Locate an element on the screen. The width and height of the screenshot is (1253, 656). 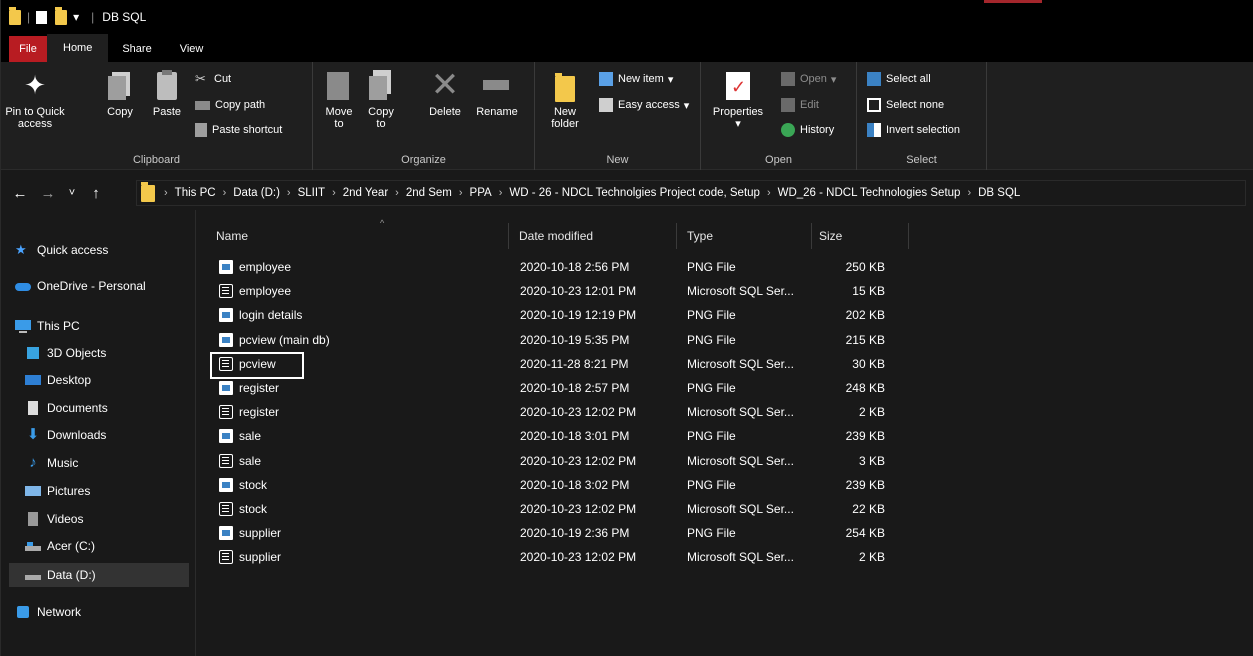
nav-documents: Documents is located at coordinates (119, 408).